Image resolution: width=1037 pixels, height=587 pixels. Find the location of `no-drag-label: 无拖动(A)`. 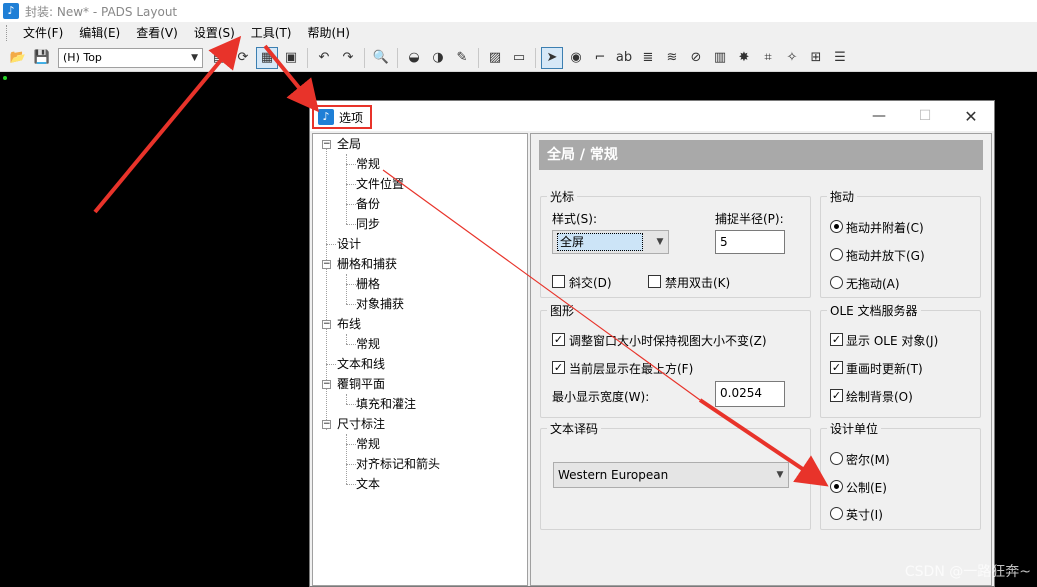

no-drag-label: 无拖动(A) is located at coordinates (873, 284).